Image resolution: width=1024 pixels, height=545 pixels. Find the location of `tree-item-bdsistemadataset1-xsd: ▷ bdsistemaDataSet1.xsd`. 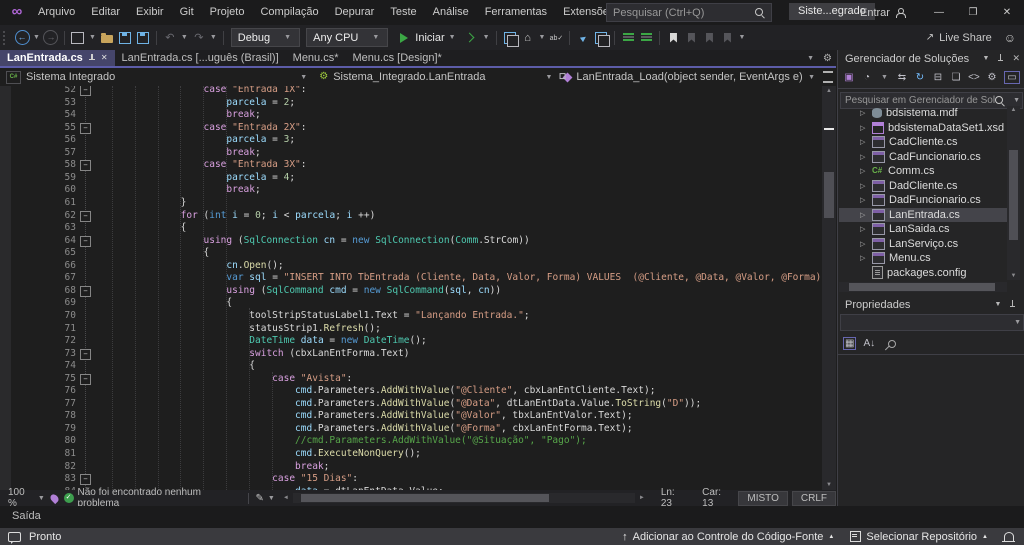

tree-item-bdsistemadataset1-xsd: ▷ bdsistemaDataSet1.xsd is located at coordinates (923, 128).